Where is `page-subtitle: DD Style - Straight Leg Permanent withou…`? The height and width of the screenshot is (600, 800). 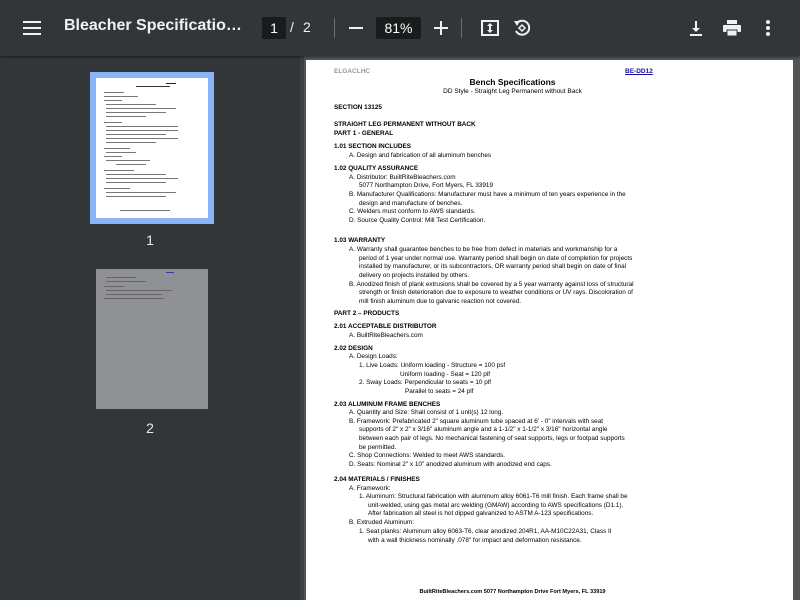 page-subtitle: DD Style - Straight Leg Permanent withou… is located at coordinates (512, 91).